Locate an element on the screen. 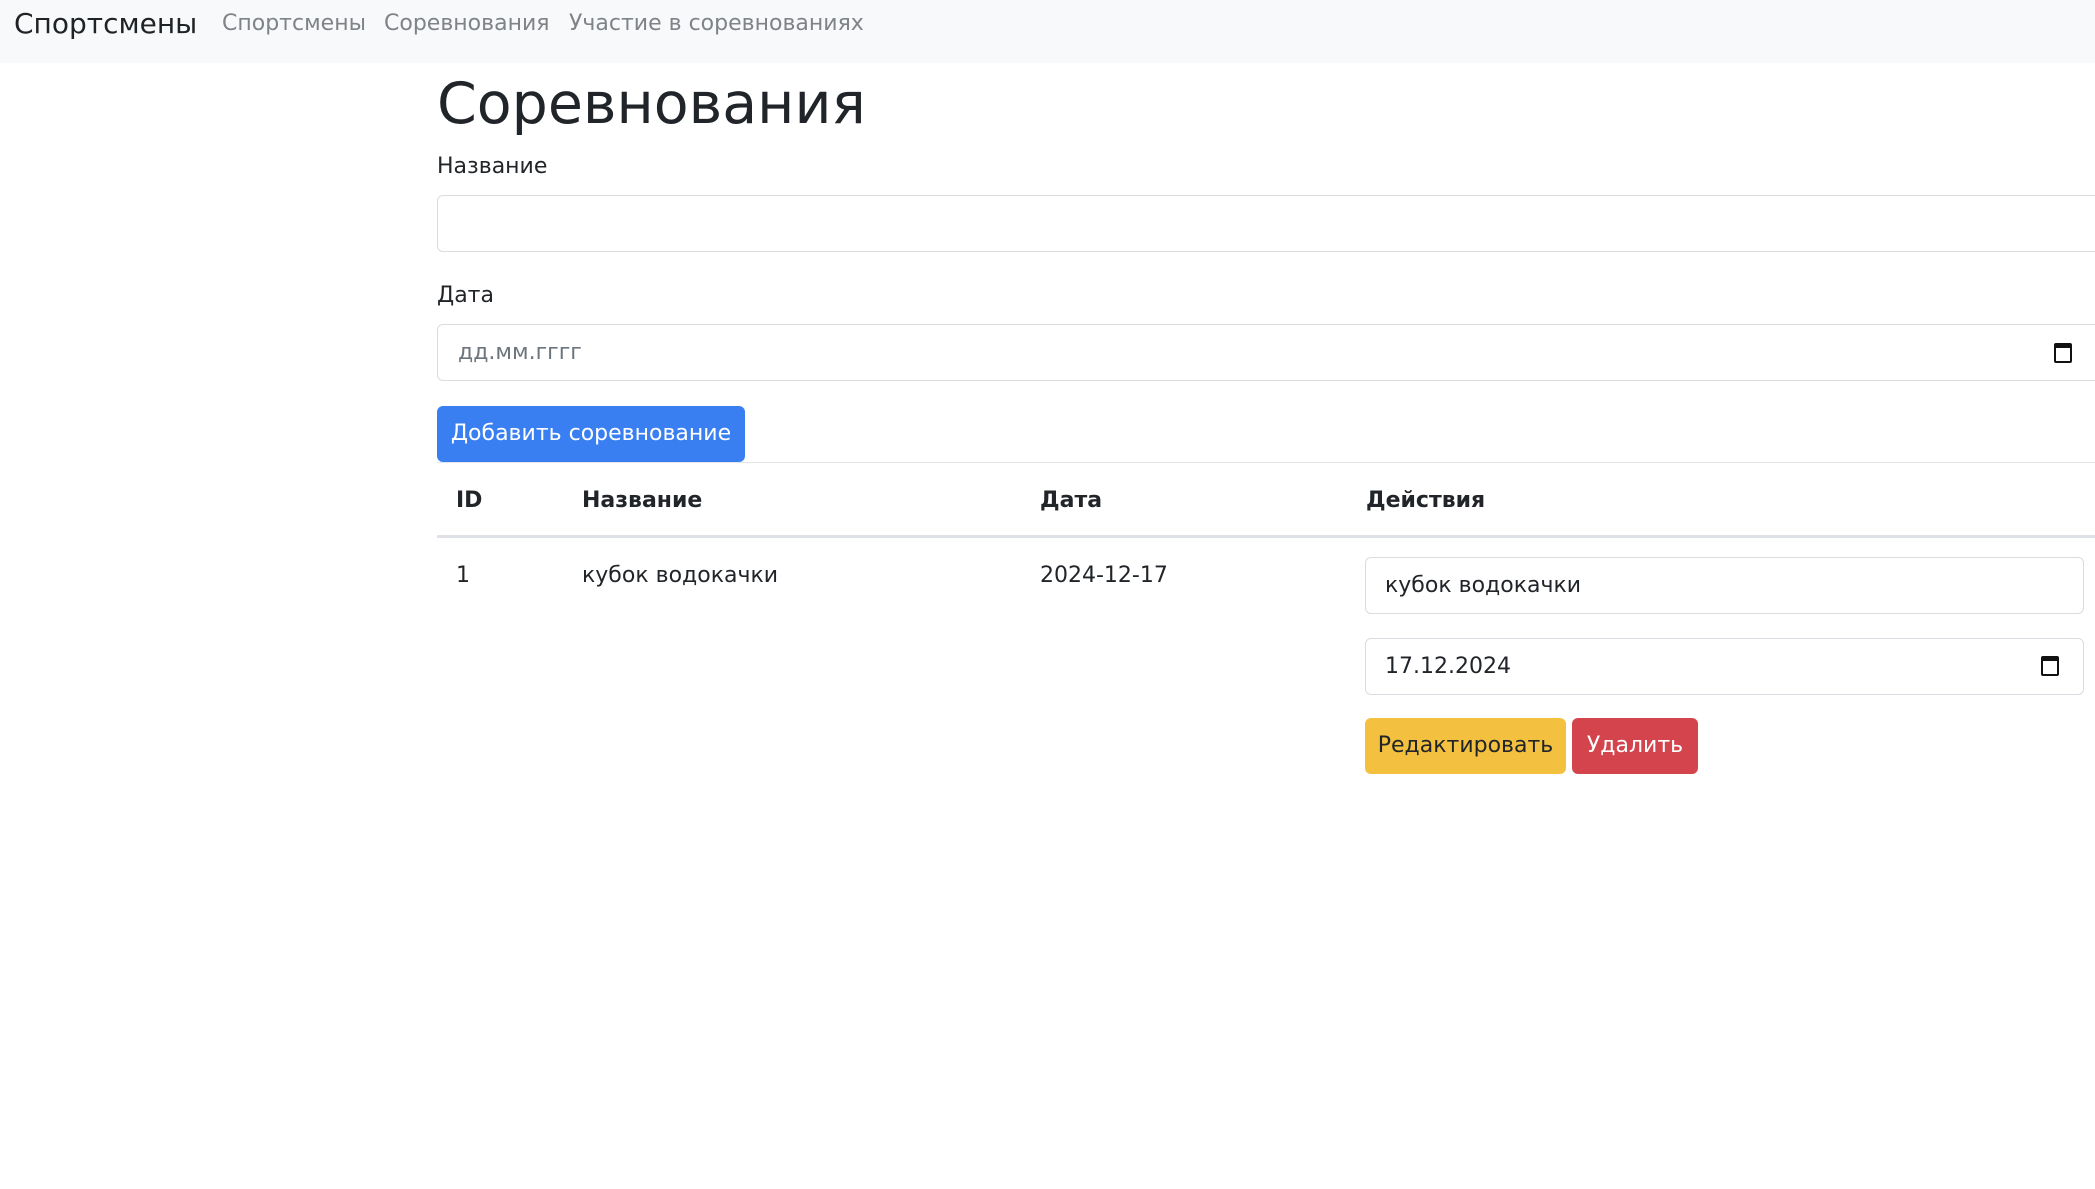  row-name-cell: кубок водокачки is located at coordinates (680, 575).